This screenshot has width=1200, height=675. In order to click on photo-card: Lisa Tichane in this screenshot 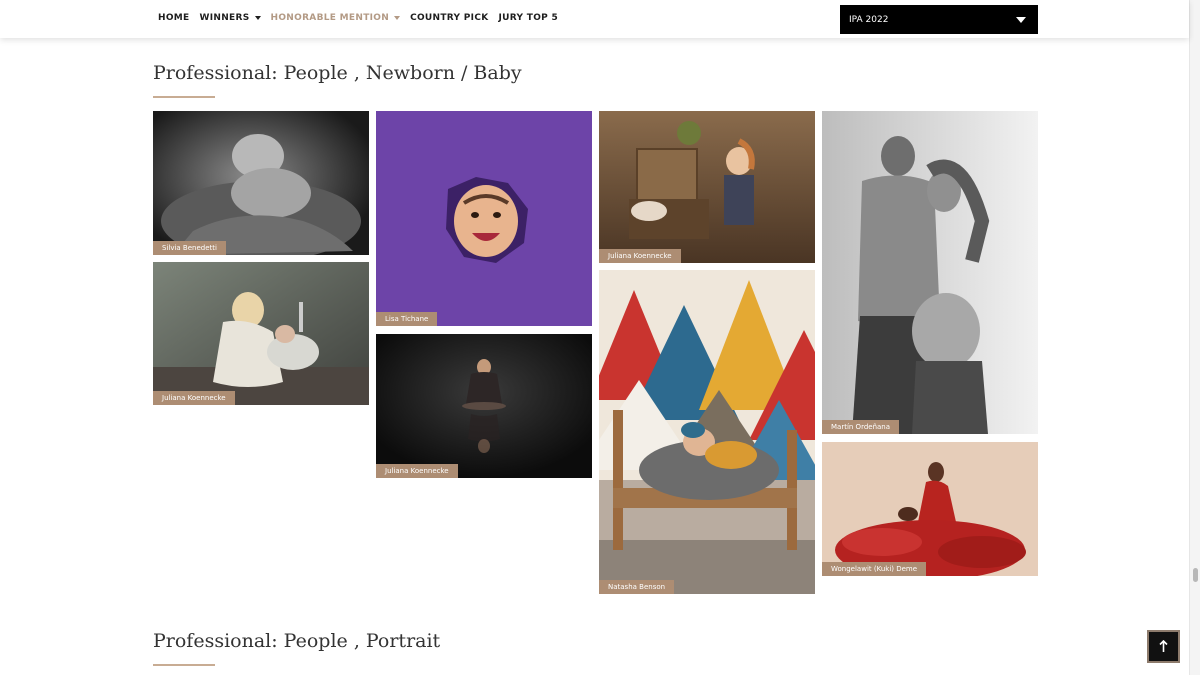, I will do `click(484, 218)`.